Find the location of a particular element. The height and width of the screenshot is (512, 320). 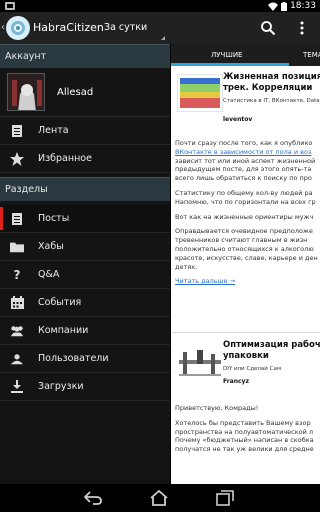

drawer-item-users: Пользователи is located at coordinates (85, 359).